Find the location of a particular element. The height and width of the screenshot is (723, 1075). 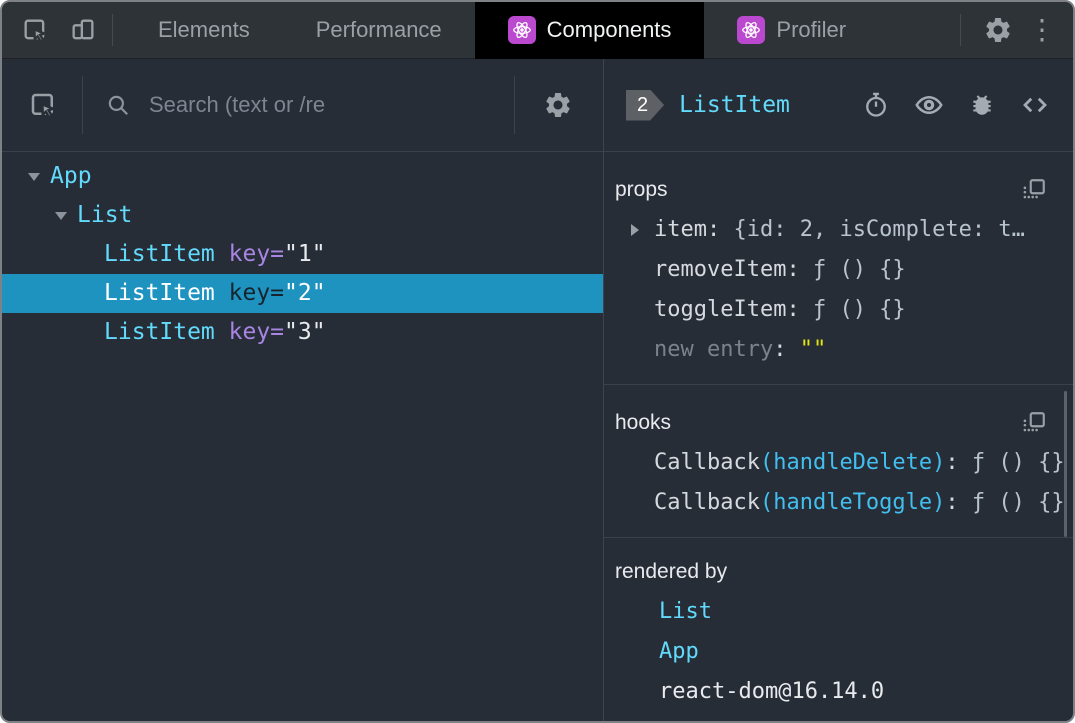

rendered-by-react-dom-16.14.0: react-dom@16.14.0 is located at coordinates (772, 691).